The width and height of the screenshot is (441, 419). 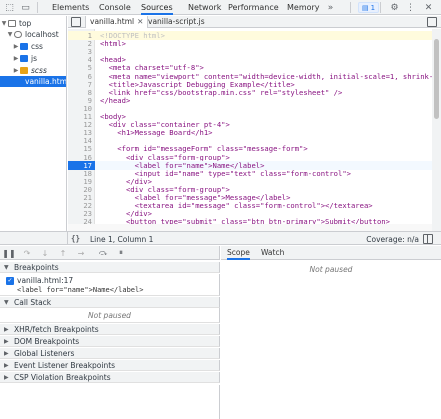 What do you see at coordinates (27, 253) in the screenshot?
I see `step-over-icon: ↷` at bounding box center [27, 253].